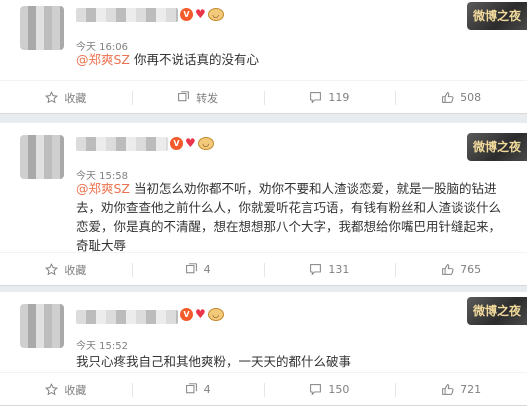 The height and width of the screenshot is (406, 527). I want to click on action-bar: 收藏 4 150 721, so click(263, 389).